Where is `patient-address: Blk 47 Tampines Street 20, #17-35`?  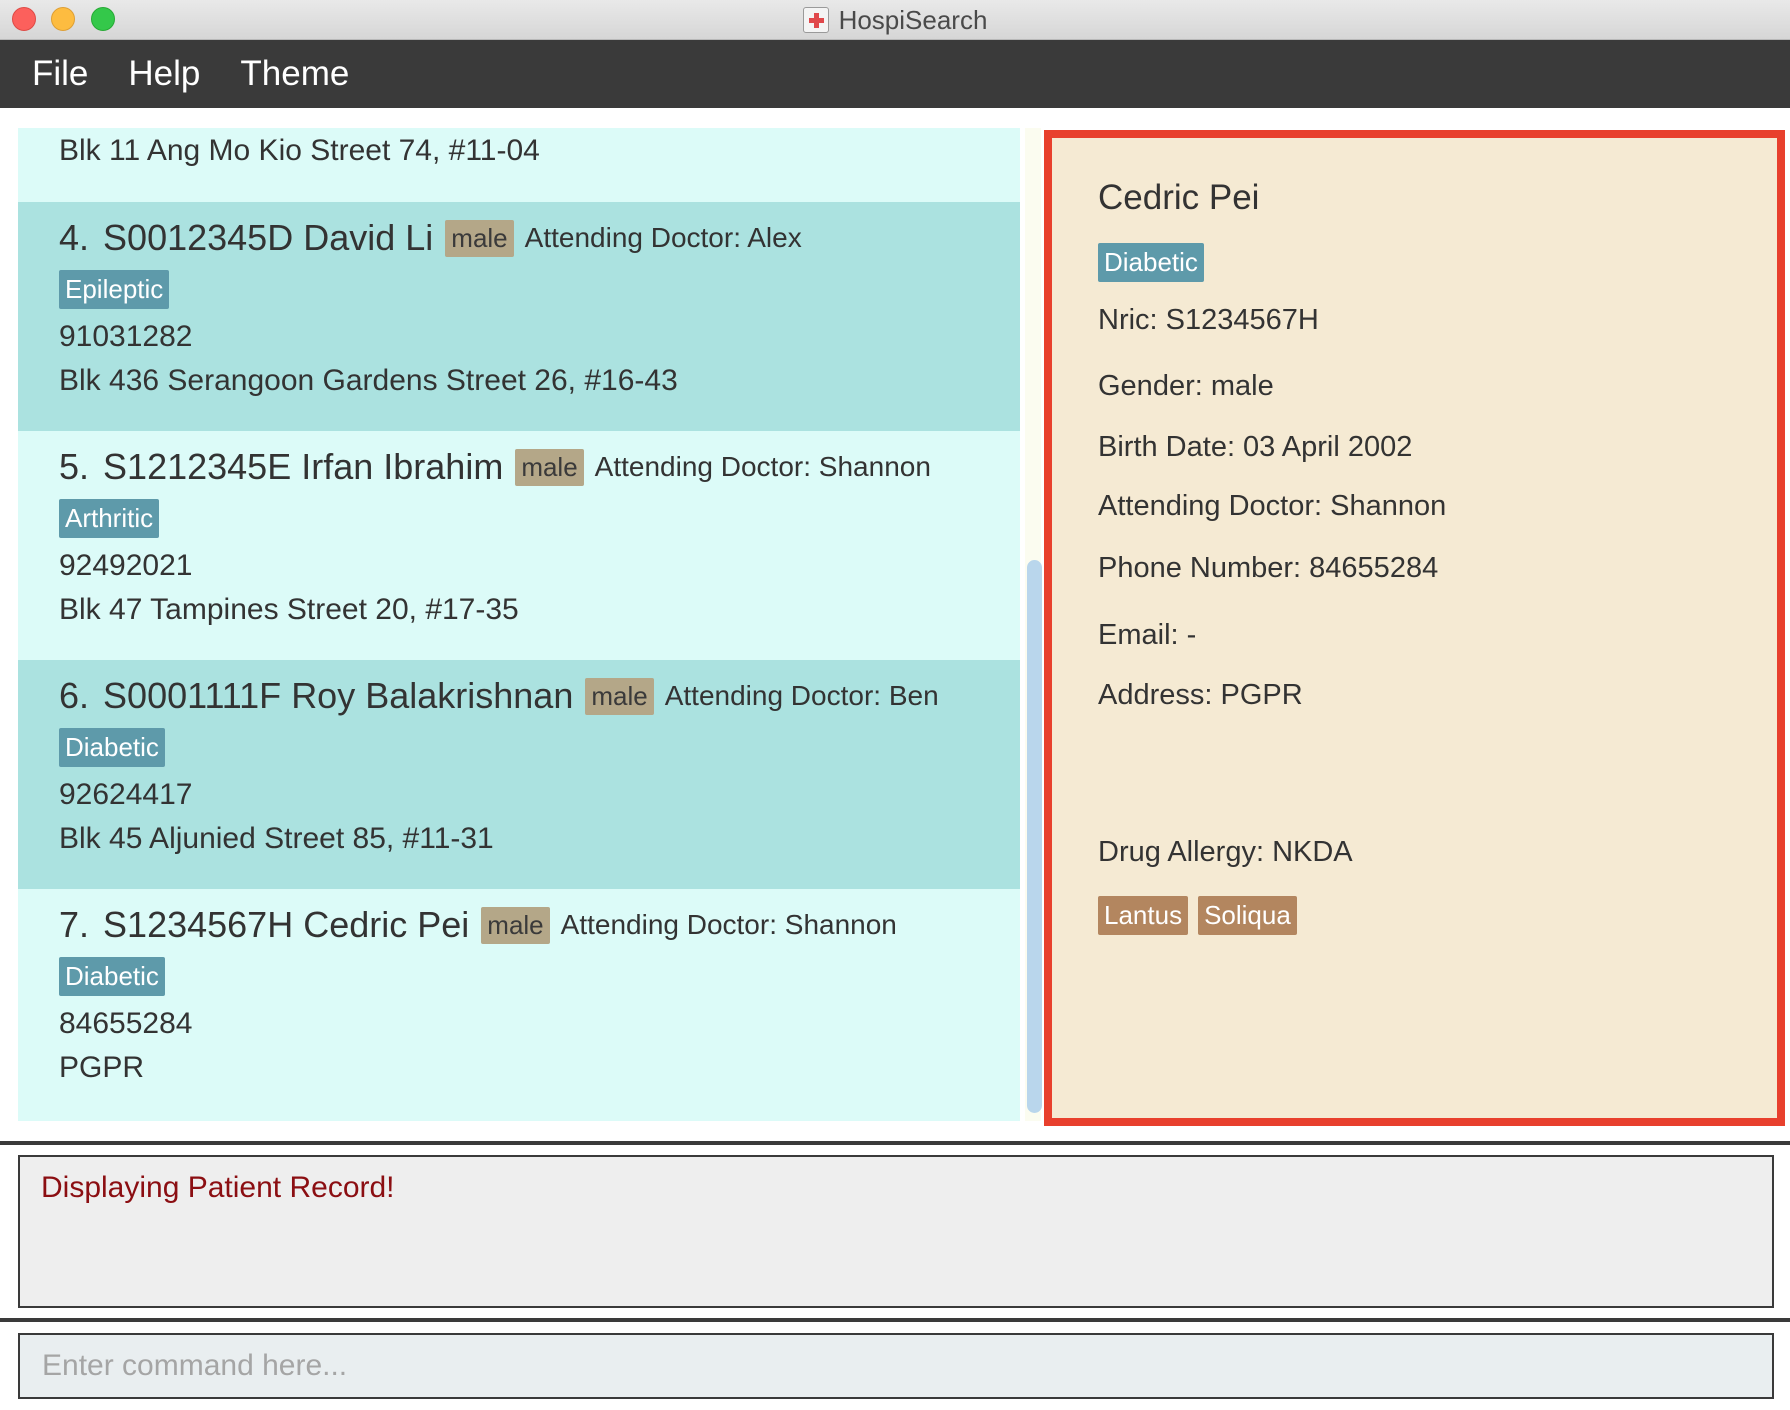
patient-address: Blk 47 Tampines Street 20, #17-35 is located at coordinates (289, 609).